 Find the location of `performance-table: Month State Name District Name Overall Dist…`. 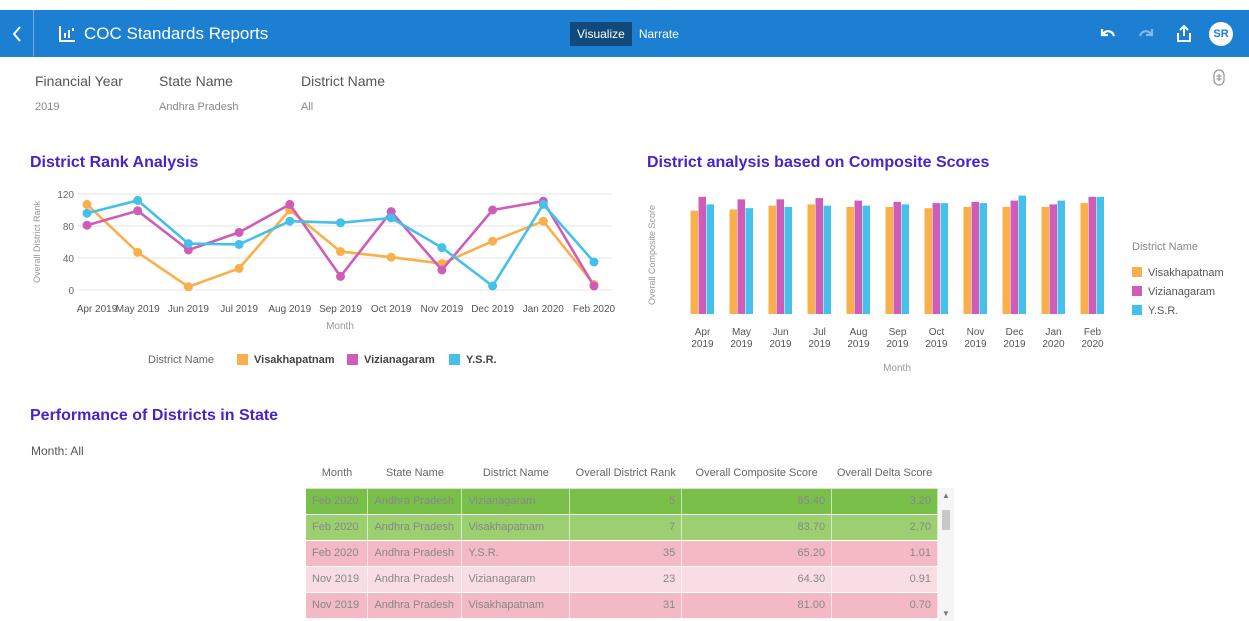

performance-table: Month State Name District Name Overall Dist… is located at coordinates (630, 540).